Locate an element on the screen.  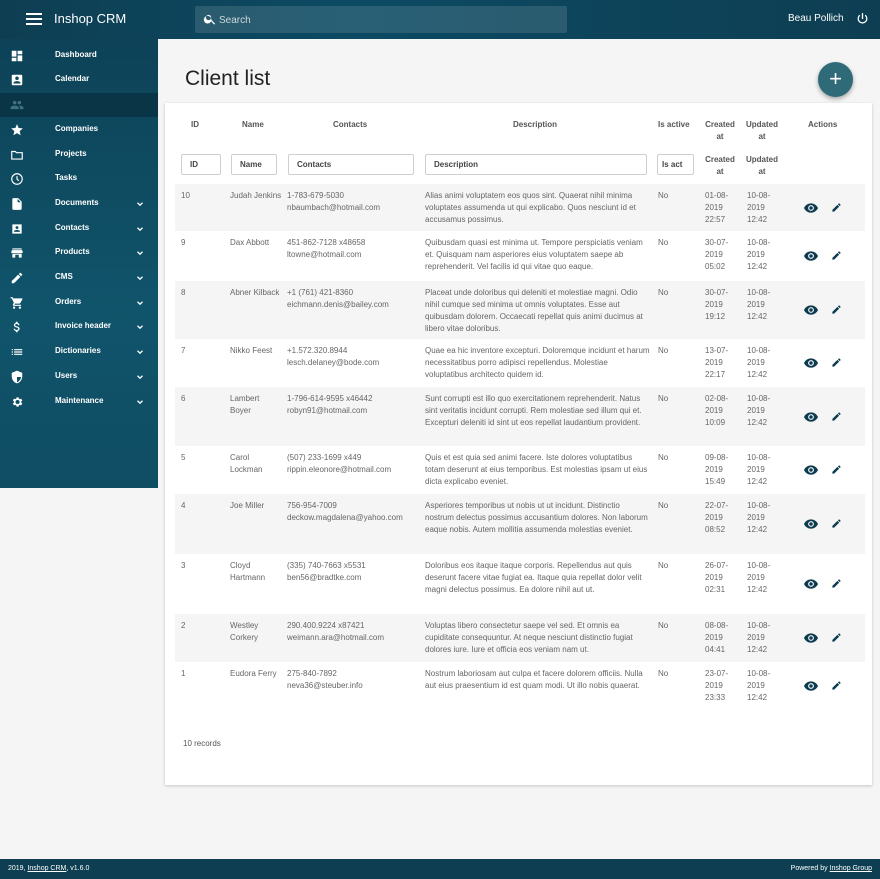
column-header-contacts: Contacts is located at coordinates (350, 125).